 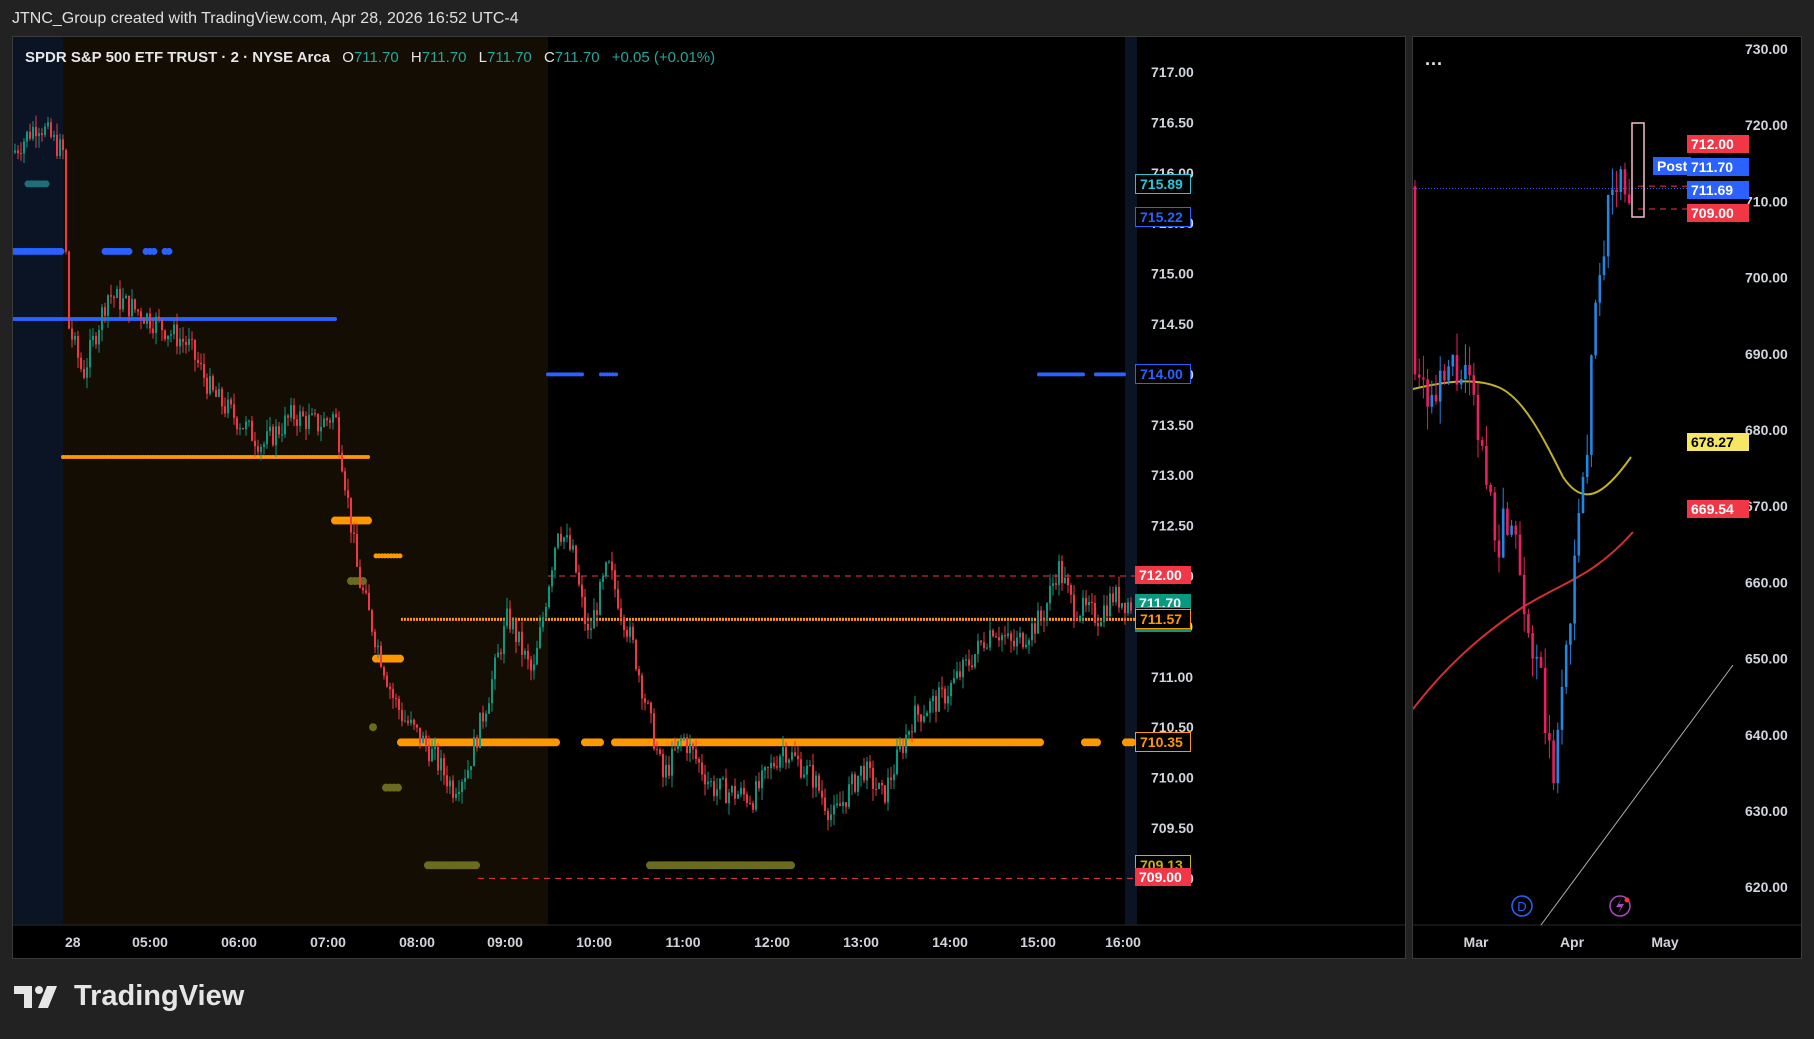 I want to click on x-tick-label: Mar, so click(x=1476, y=942).